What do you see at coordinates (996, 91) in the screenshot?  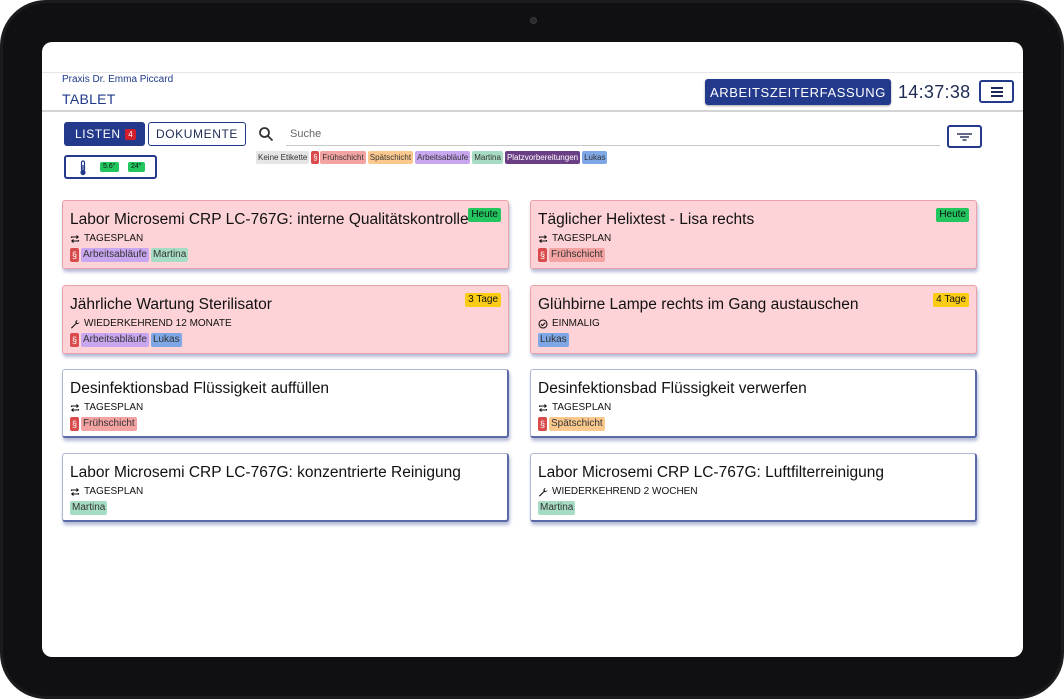 I see `menu-button` at bounding box center [996, 91].